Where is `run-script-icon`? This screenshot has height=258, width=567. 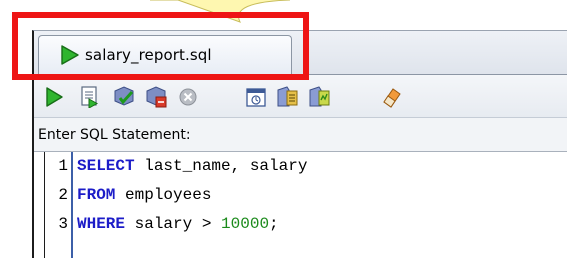 run-script-icon is located at coordinates (90, 97).